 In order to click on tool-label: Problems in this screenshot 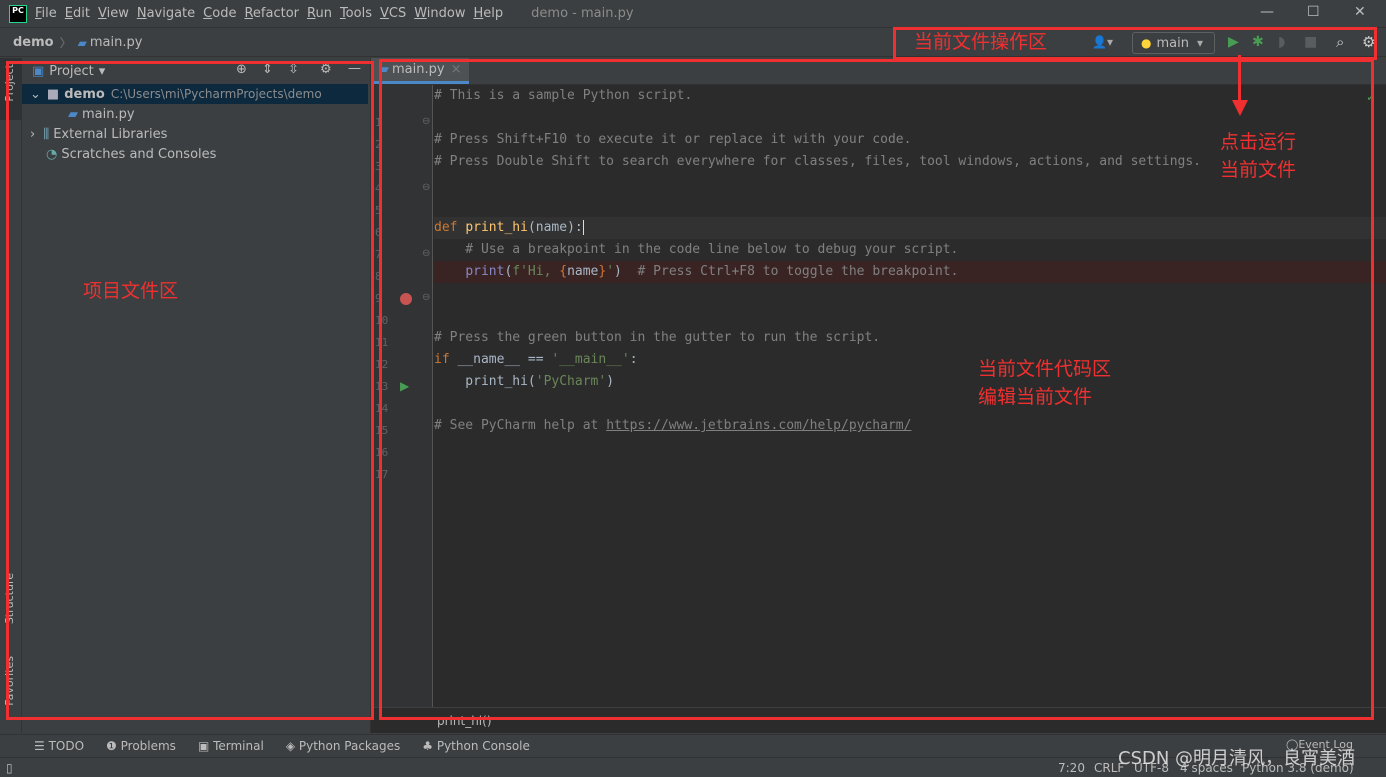, I will do `click(148, 746)`.